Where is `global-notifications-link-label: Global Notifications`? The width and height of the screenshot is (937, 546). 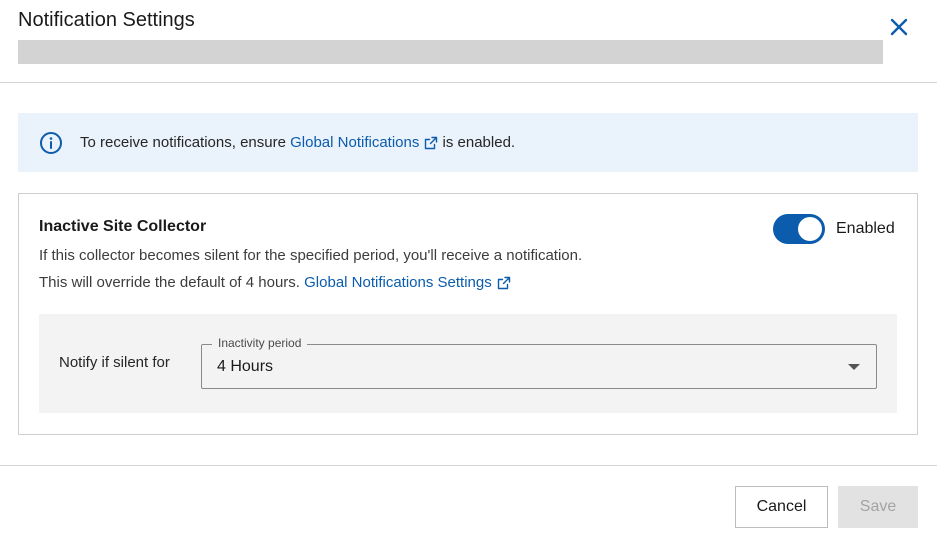
global-notifications-link-label: Global Notifications is located at coordinates (355, 142).